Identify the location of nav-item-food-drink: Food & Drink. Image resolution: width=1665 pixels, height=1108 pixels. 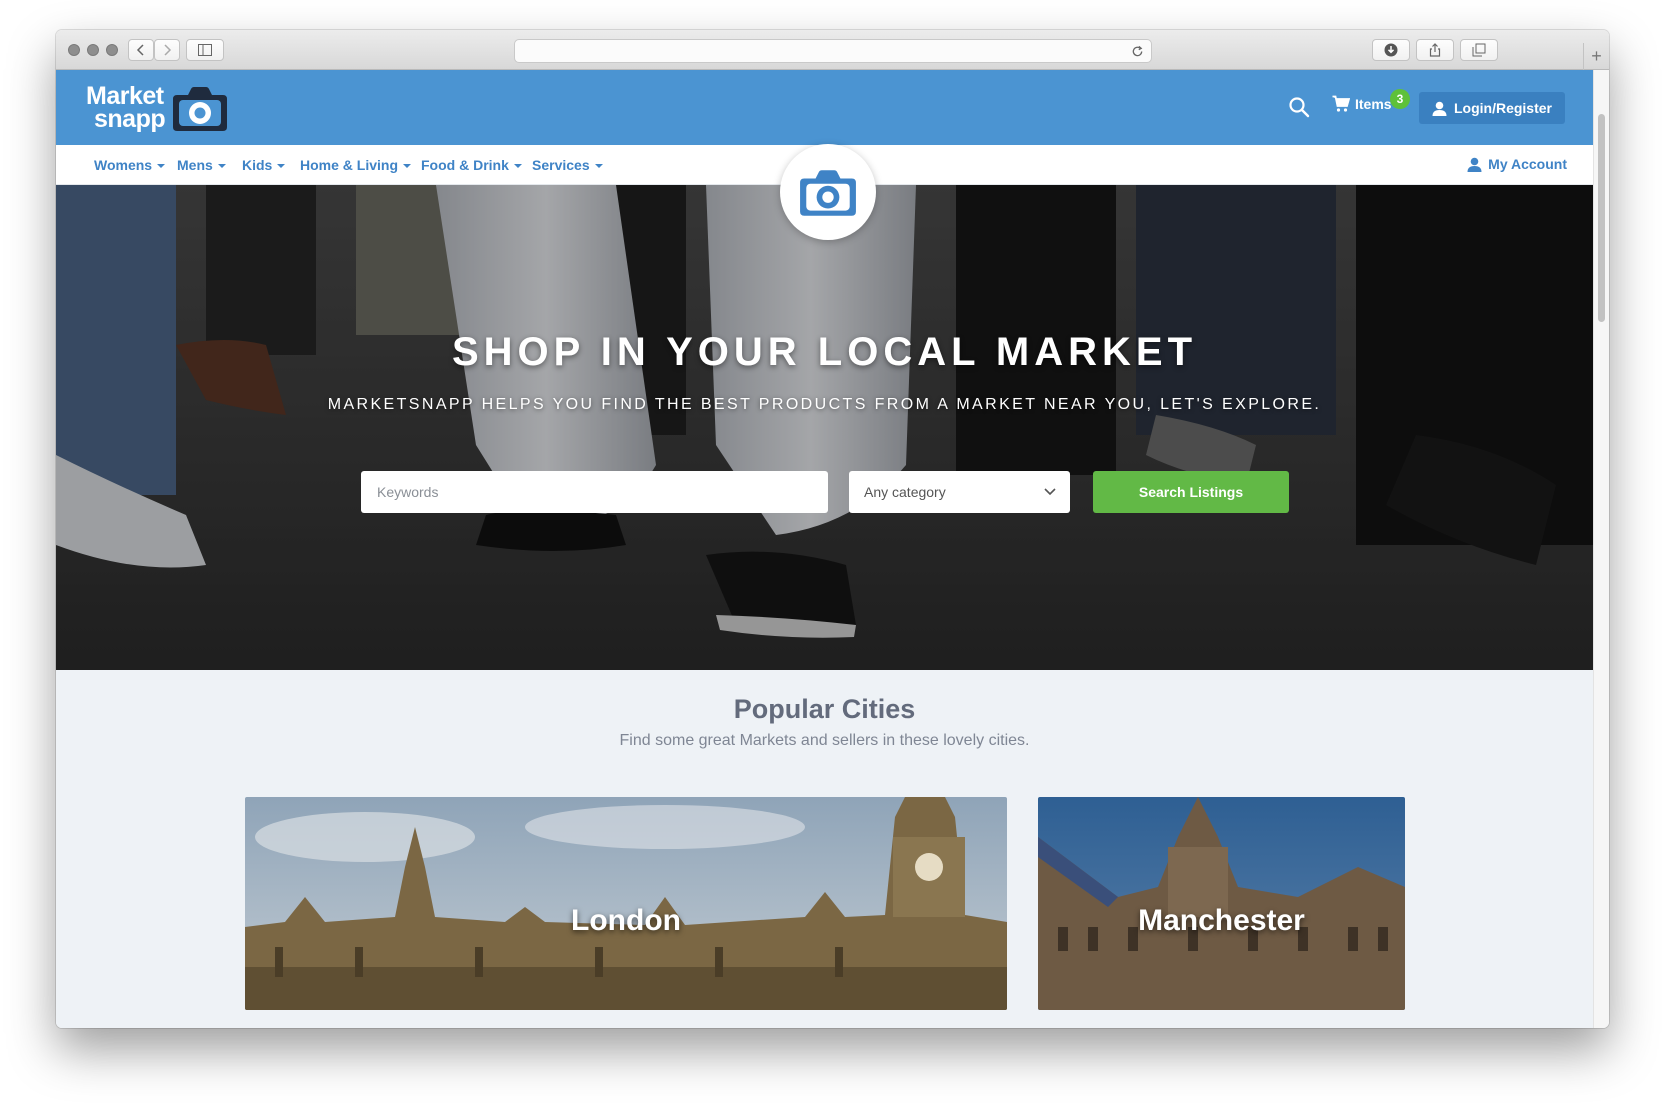
(471, 165).